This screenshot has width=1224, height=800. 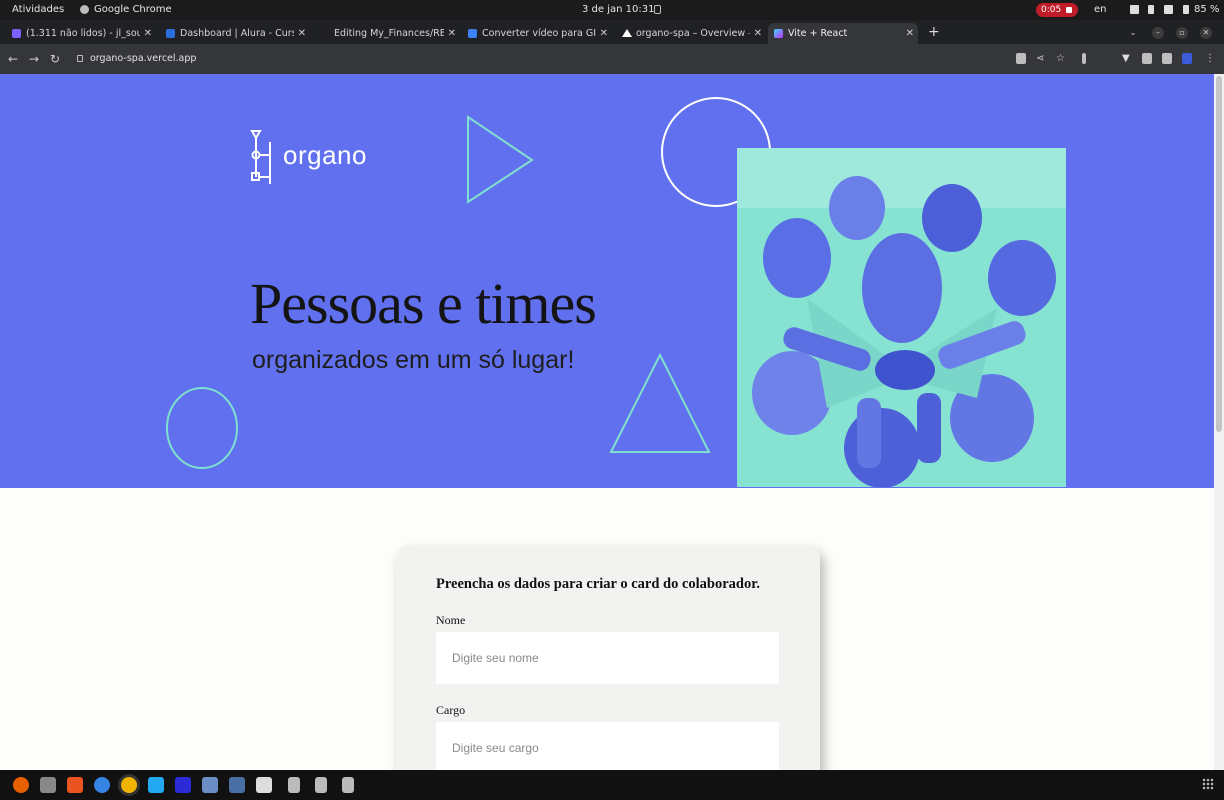 I want to click on hands-together-illustration, so click(x=901, y=317).